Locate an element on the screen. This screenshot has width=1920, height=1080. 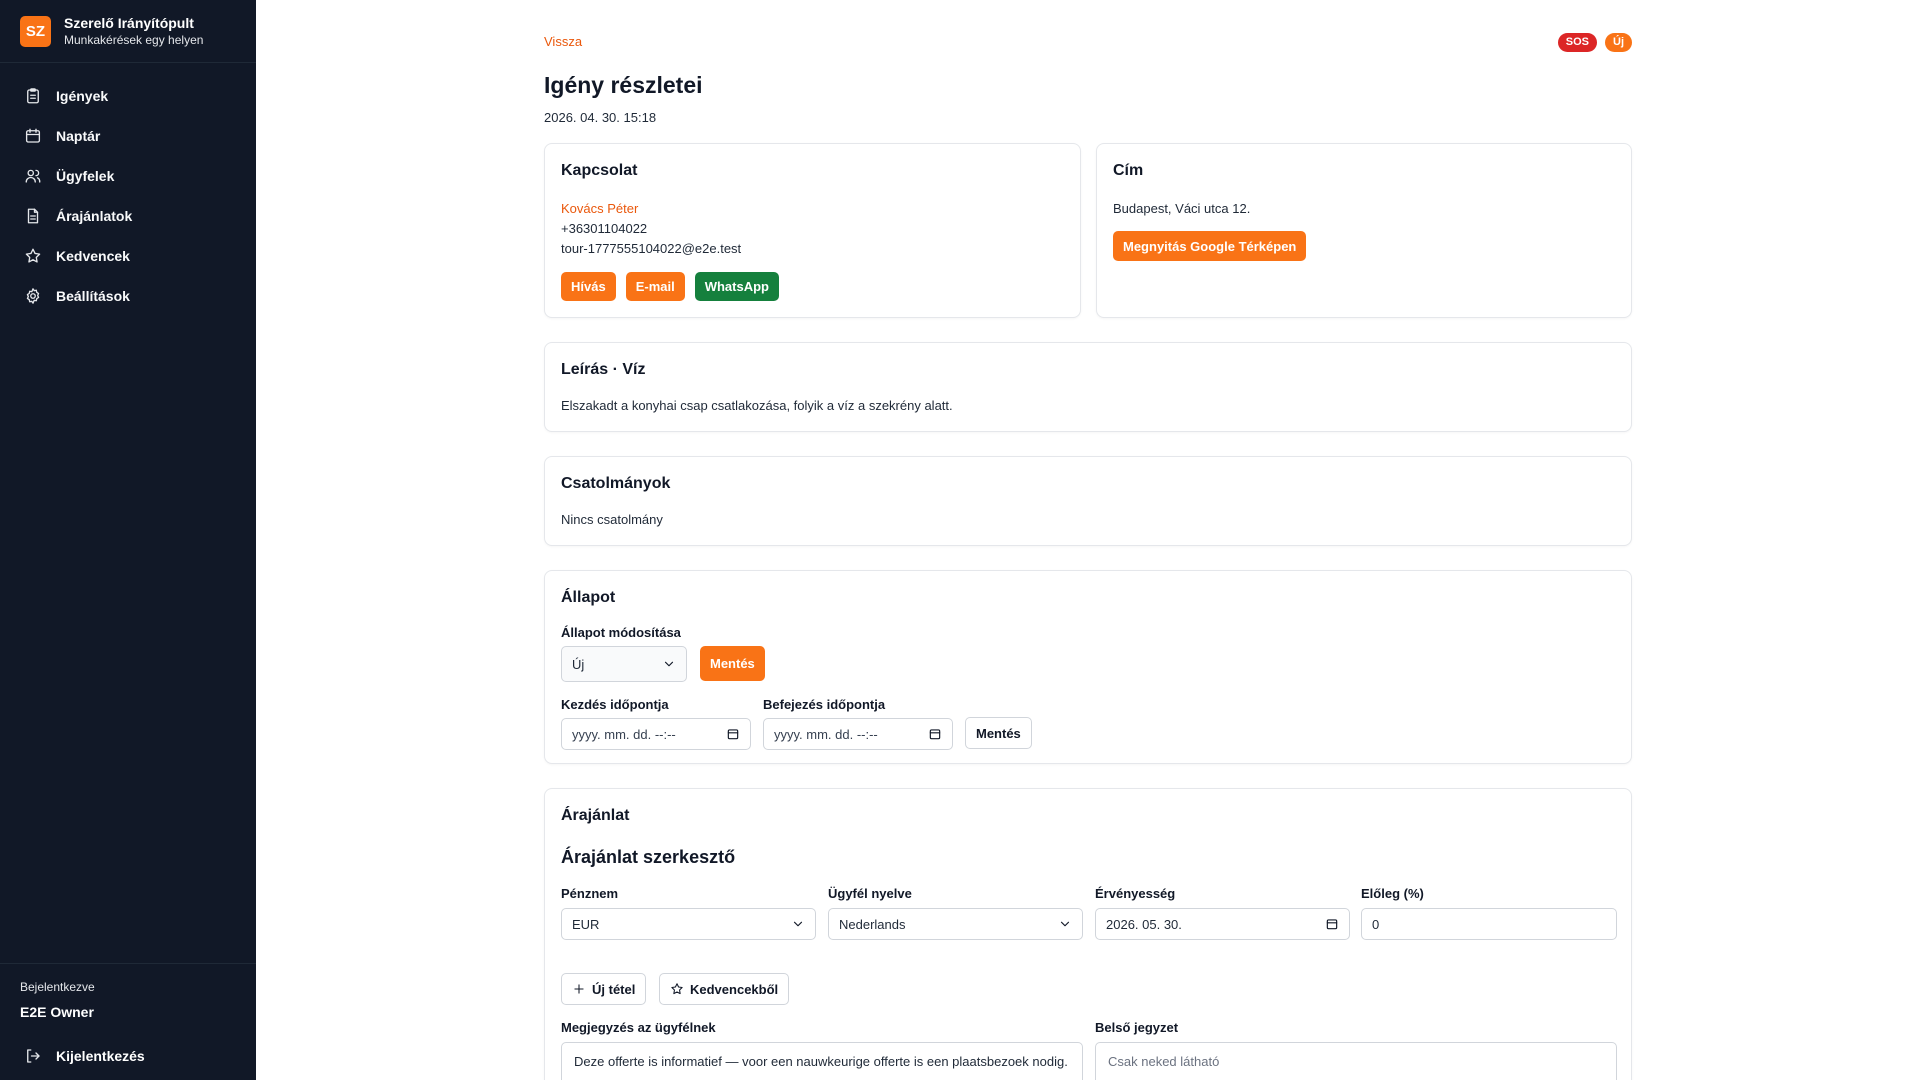
status-select-value: Új is located at coordinates (578, 664).